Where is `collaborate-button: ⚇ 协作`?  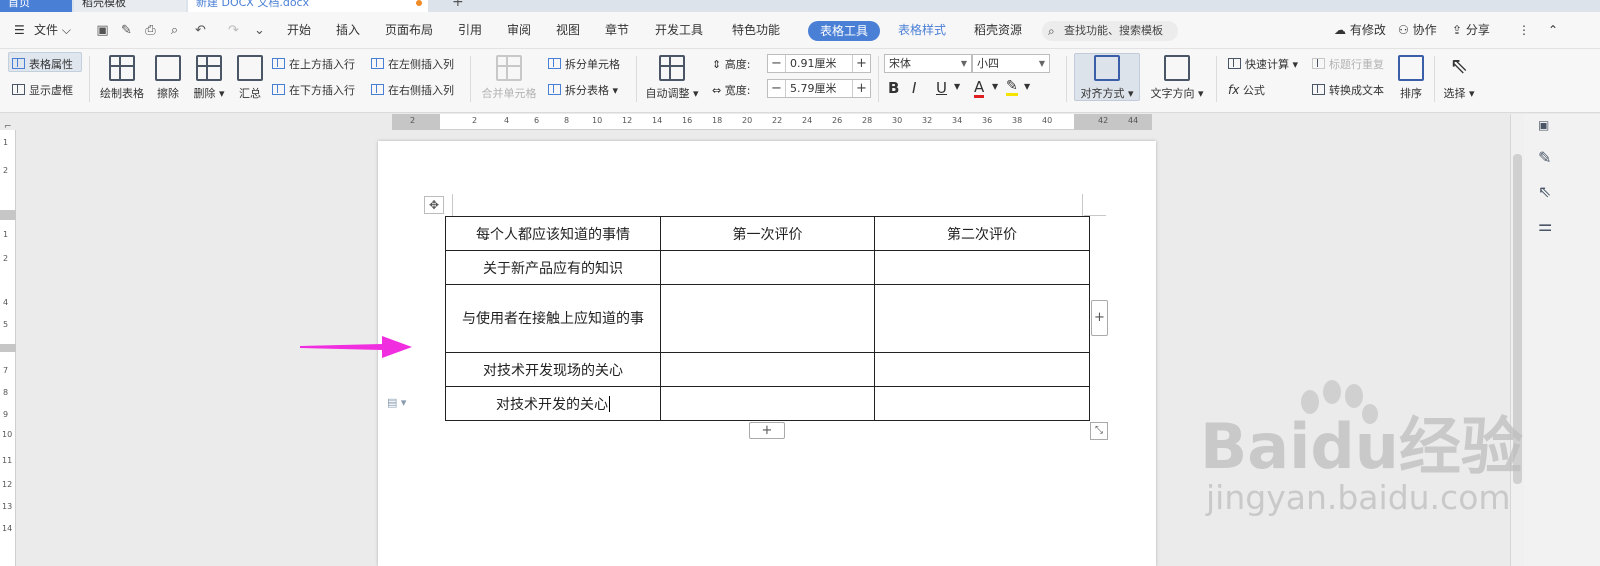 collaborate-button: ⚇ 协作 is located at coordinates (1417, 30).